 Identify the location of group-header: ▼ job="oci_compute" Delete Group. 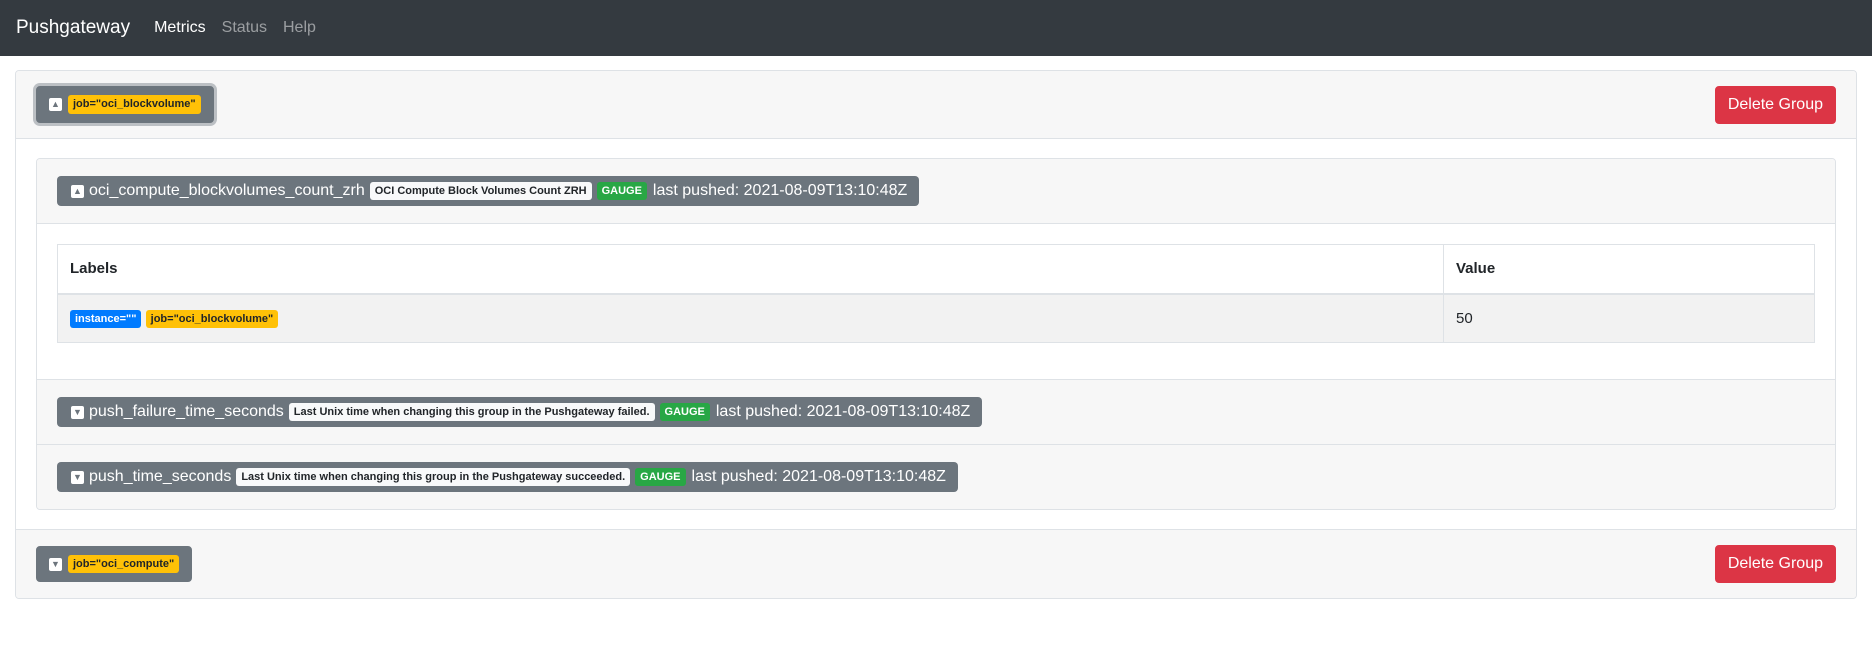
(936, 564).